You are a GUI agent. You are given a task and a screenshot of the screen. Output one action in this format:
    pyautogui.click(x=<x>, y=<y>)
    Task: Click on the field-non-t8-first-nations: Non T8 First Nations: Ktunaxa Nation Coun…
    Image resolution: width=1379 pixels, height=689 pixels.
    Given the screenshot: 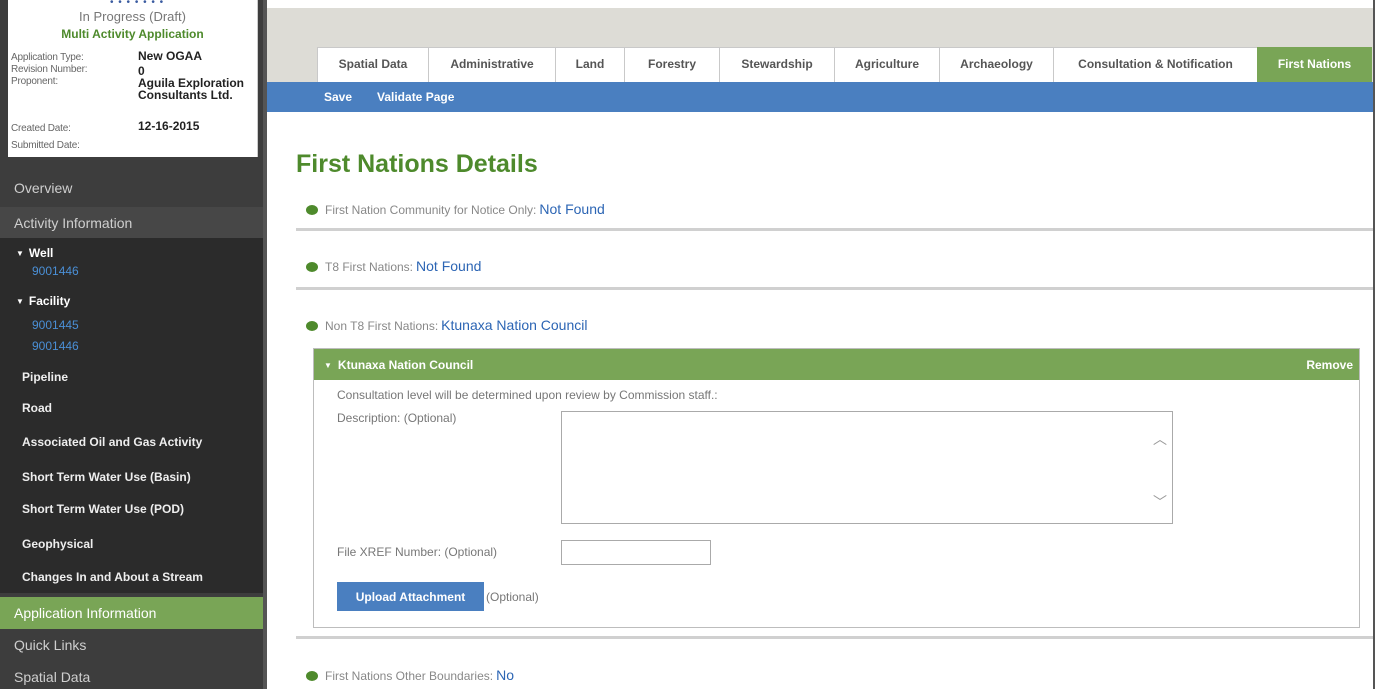 What is the action you would take?
    pyautogui.click(x=446, y=325)
    